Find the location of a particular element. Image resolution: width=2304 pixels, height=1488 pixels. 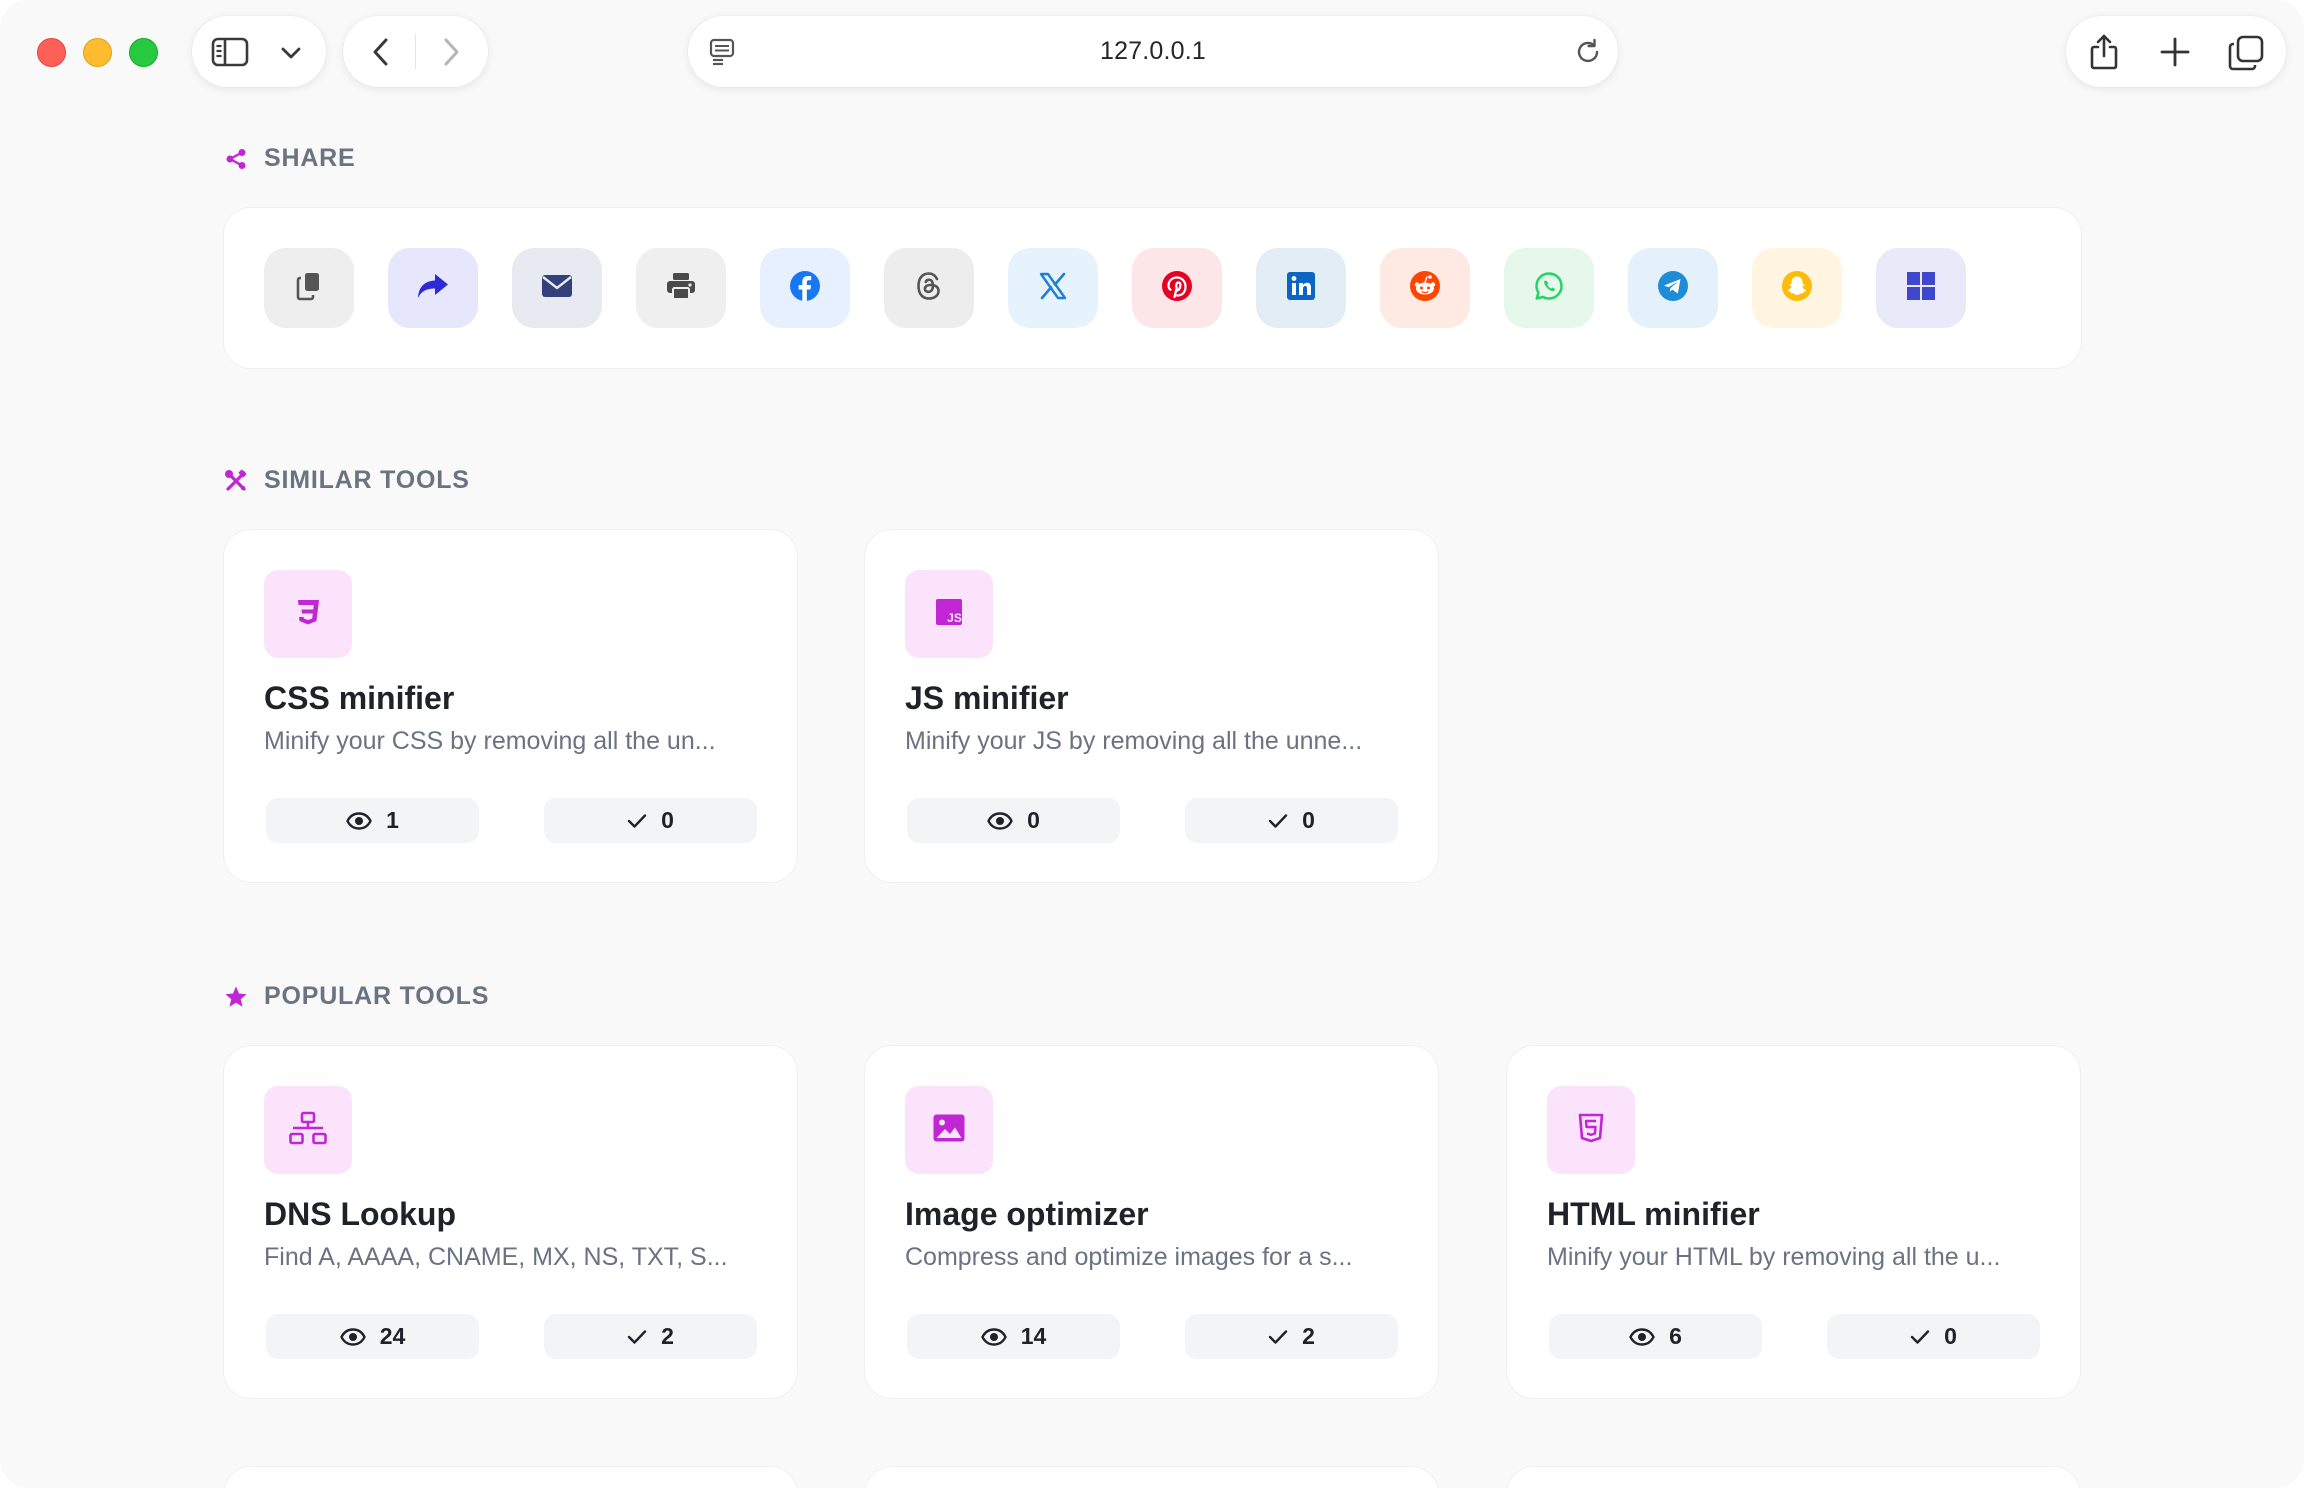

threads-icon is located at coordinates (929, 288).